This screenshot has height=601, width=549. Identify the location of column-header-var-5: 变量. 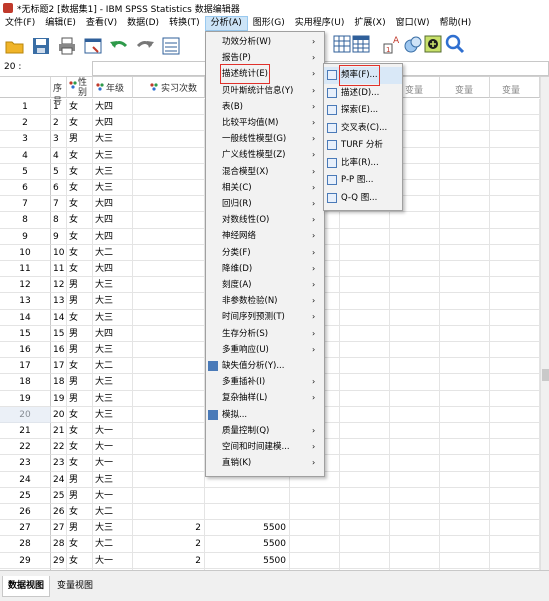
(515, 87).